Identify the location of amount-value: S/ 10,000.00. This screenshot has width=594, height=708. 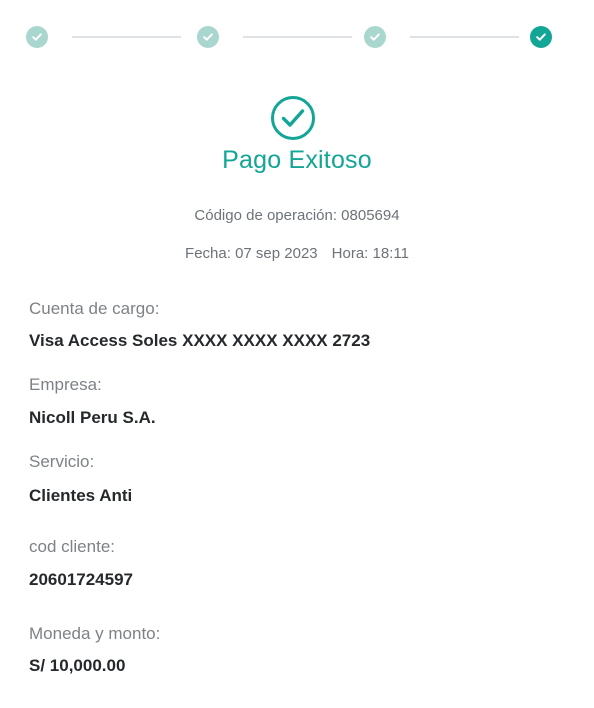
(77, 665).